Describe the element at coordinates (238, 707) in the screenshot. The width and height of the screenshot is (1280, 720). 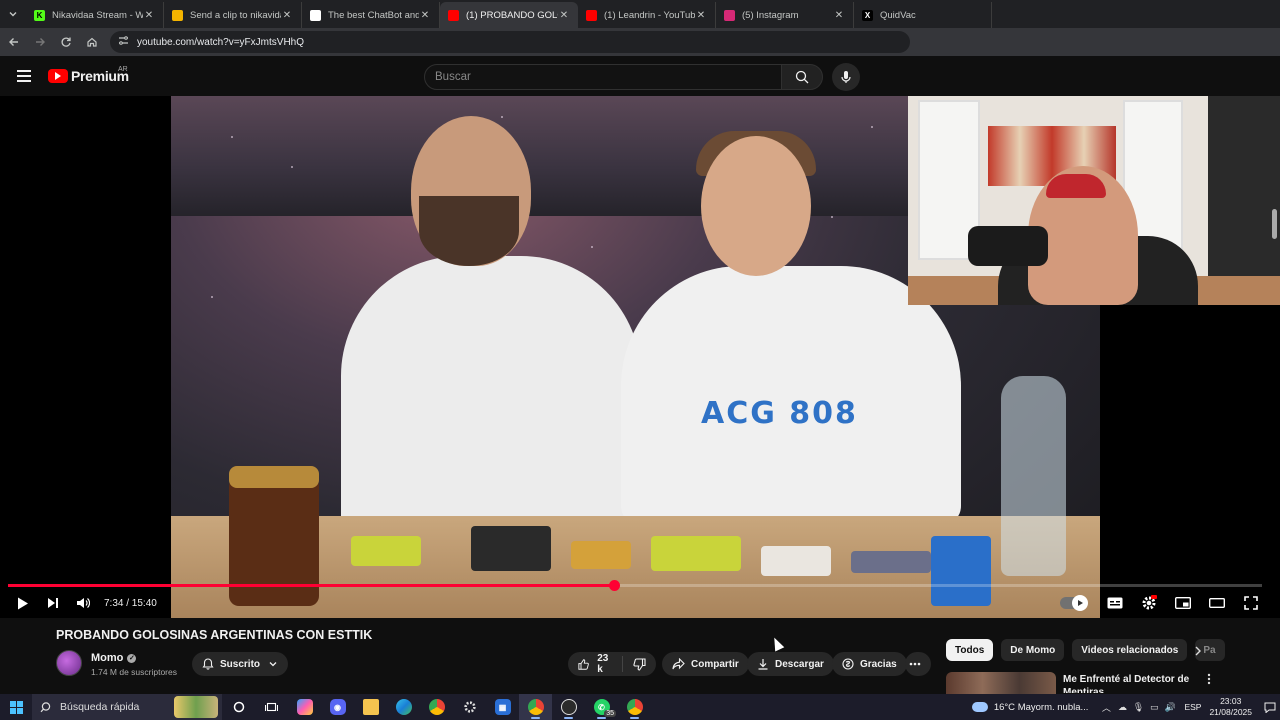
I see `cortana-button` at that location.